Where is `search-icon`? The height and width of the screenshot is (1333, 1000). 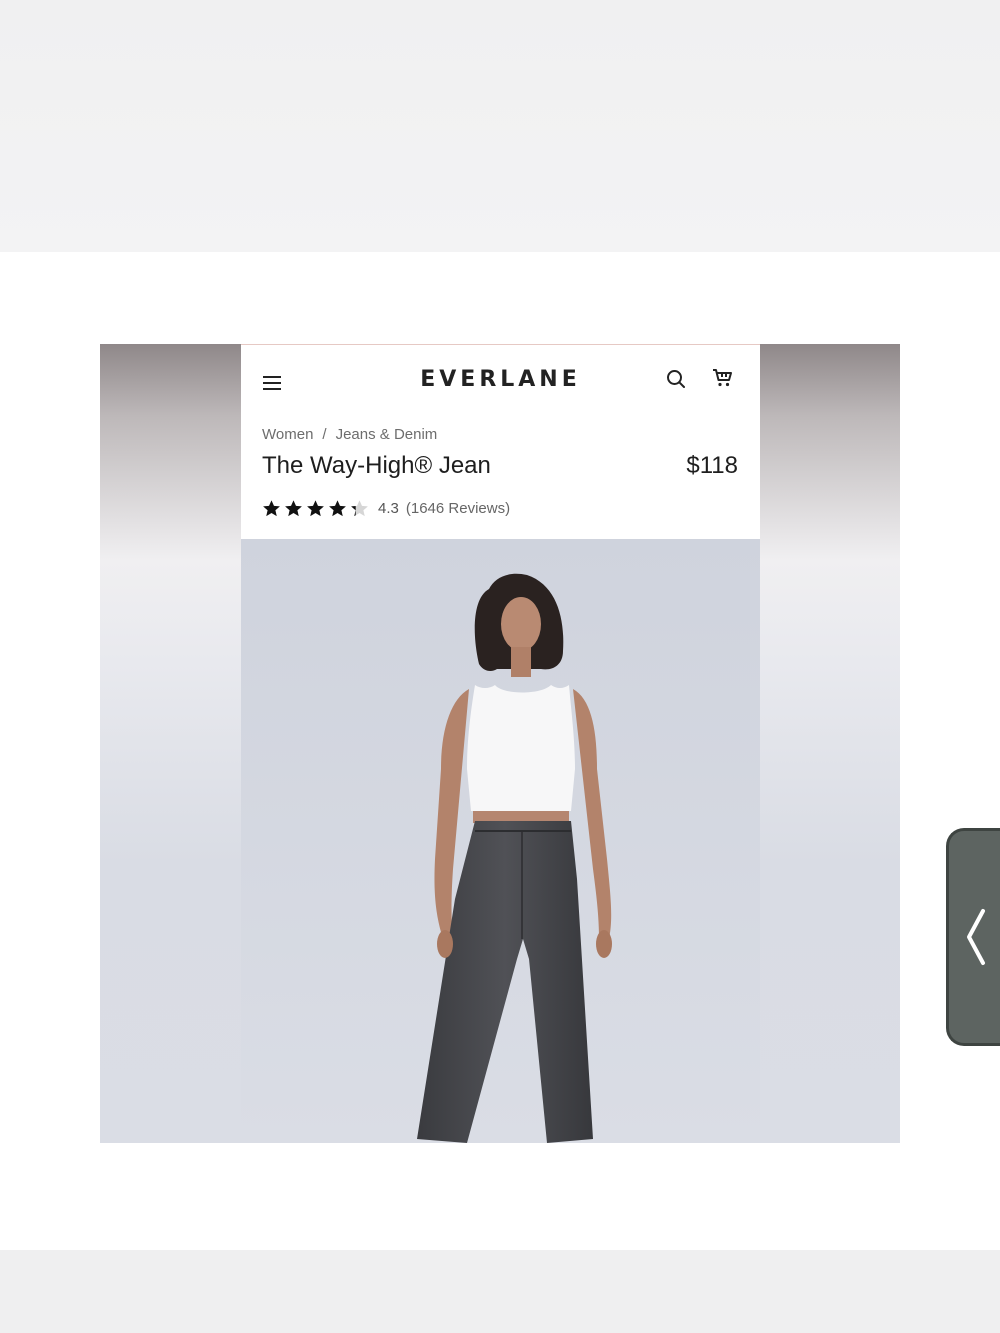 search-icon is located at coordinates (676, 379).